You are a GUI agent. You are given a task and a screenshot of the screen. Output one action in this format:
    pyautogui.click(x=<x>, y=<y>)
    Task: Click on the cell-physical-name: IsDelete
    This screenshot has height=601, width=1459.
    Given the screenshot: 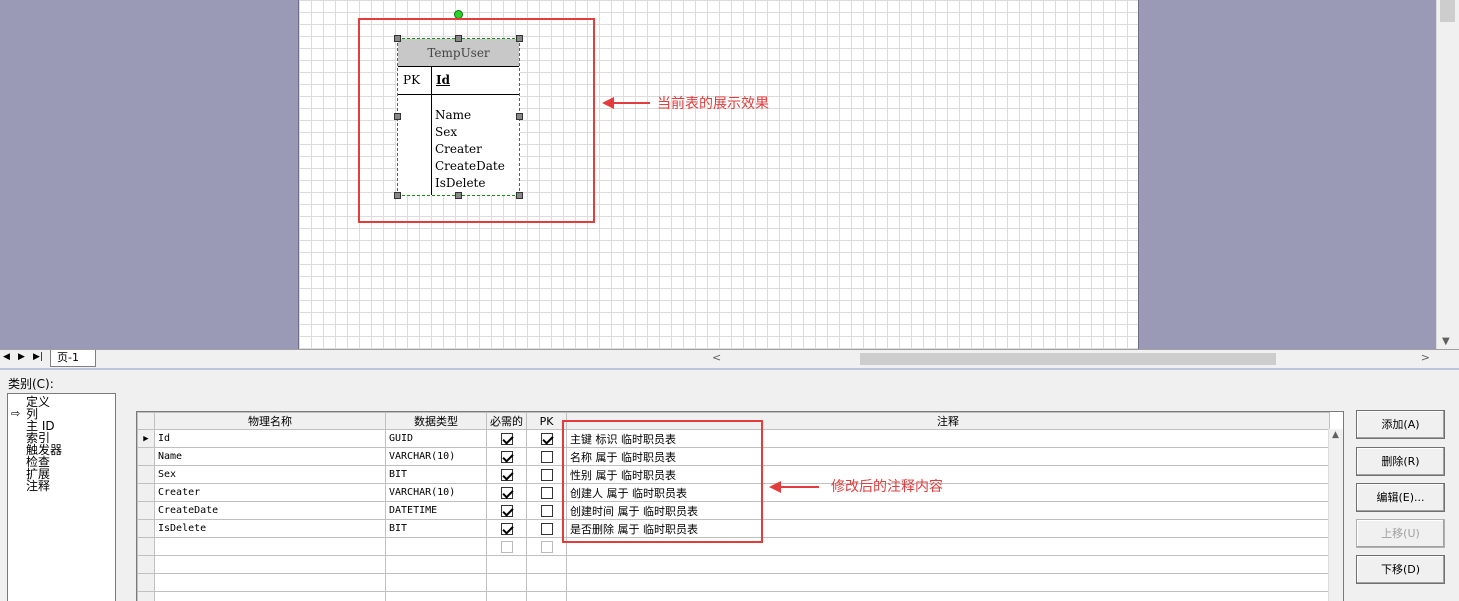 What is the action you would take?
    pyautogui.click(x=270, y=528)
    